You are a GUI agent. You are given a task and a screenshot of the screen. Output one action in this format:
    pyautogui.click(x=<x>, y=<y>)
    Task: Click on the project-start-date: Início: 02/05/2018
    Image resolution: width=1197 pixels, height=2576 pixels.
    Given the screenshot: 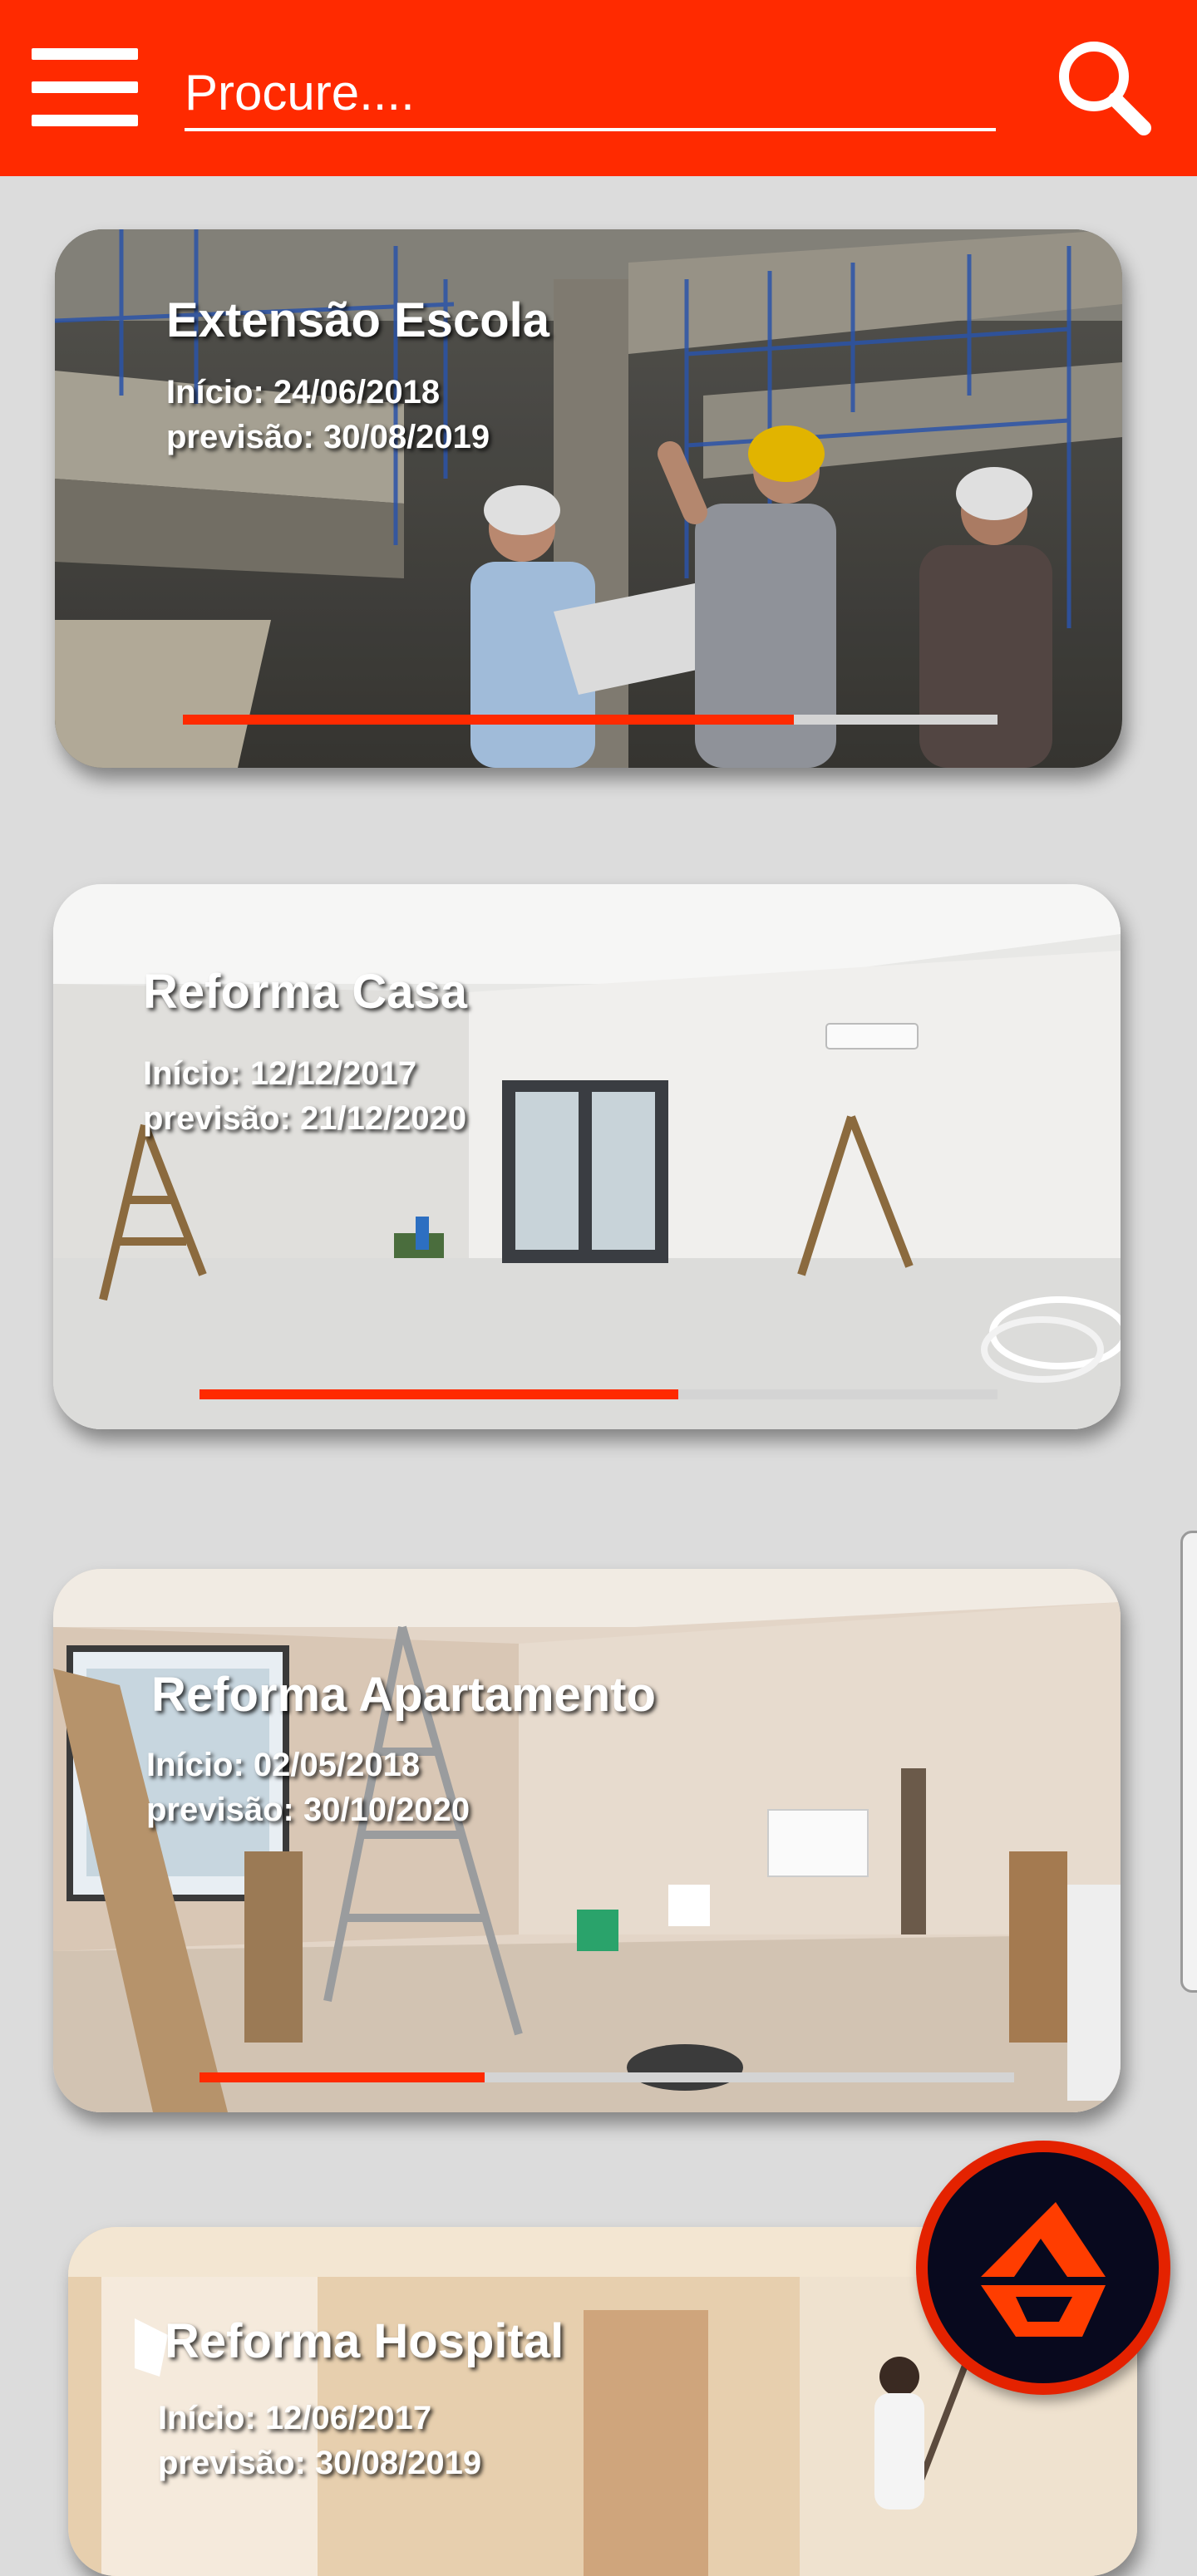 What is the action you would take?
    pyautogui.click(x=283, y=1765)
    